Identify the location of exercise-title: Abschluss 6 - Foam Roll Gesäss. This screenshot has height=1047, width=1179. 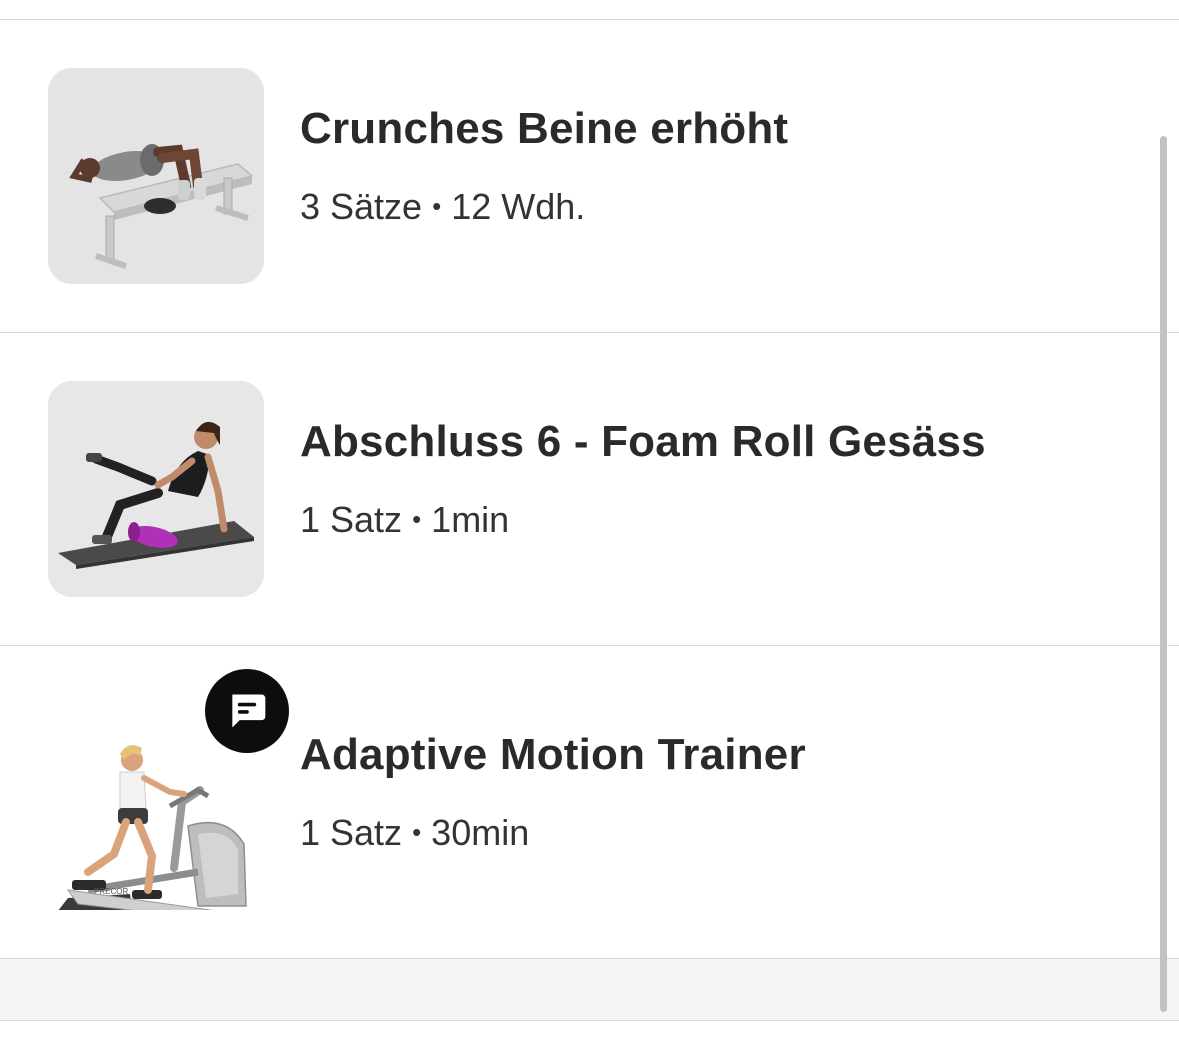
(643, 441).